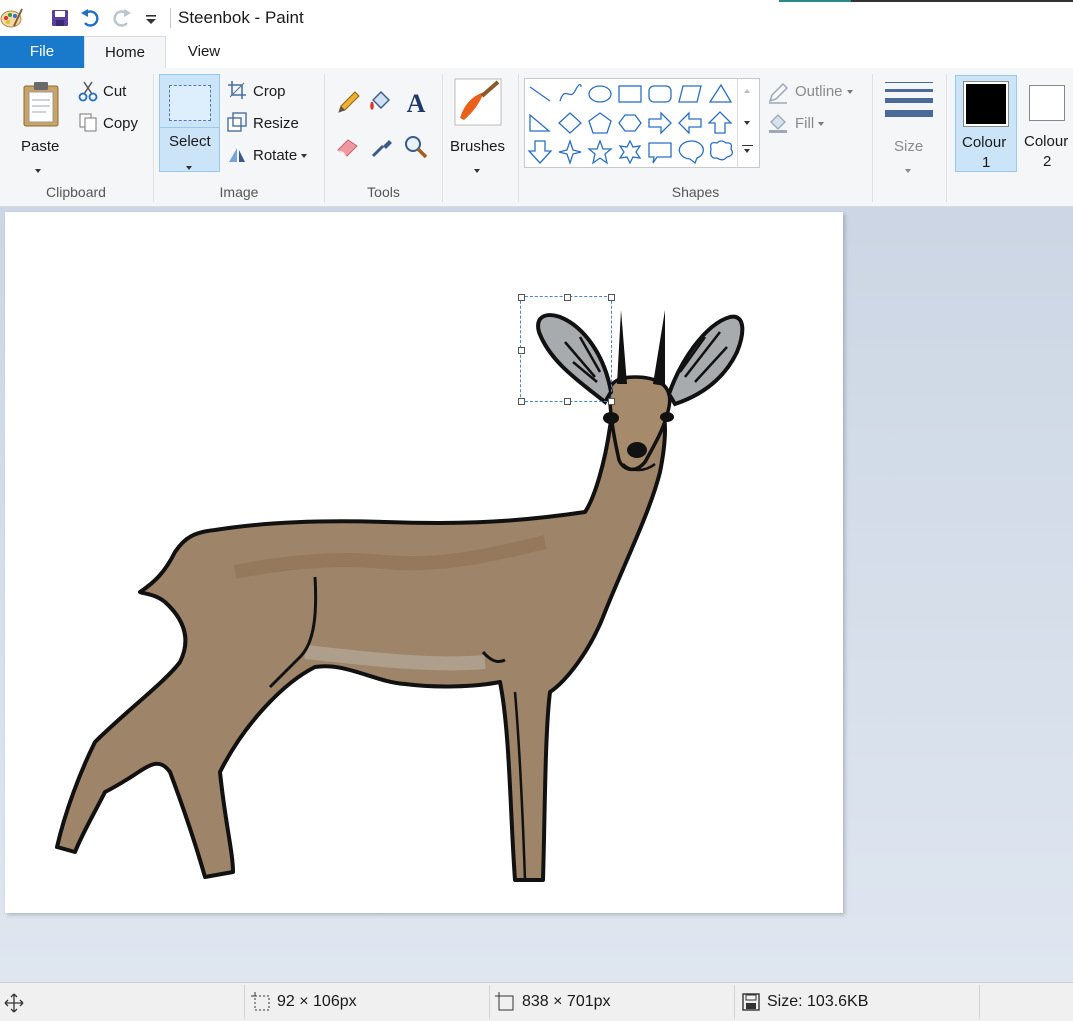  What do you see at coordinates (239, 192) in the screenshot?
I see `image-group-label: Image` at bounding box center [239, 192].